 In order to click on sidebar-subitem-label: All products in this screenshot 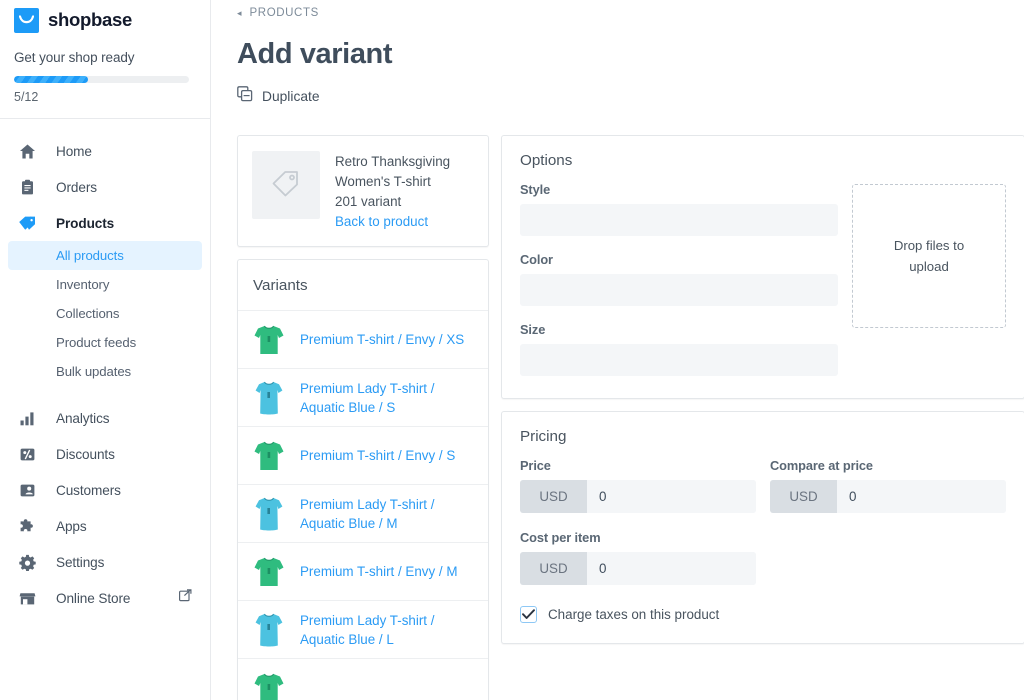, I will do `click(90, 255)`.